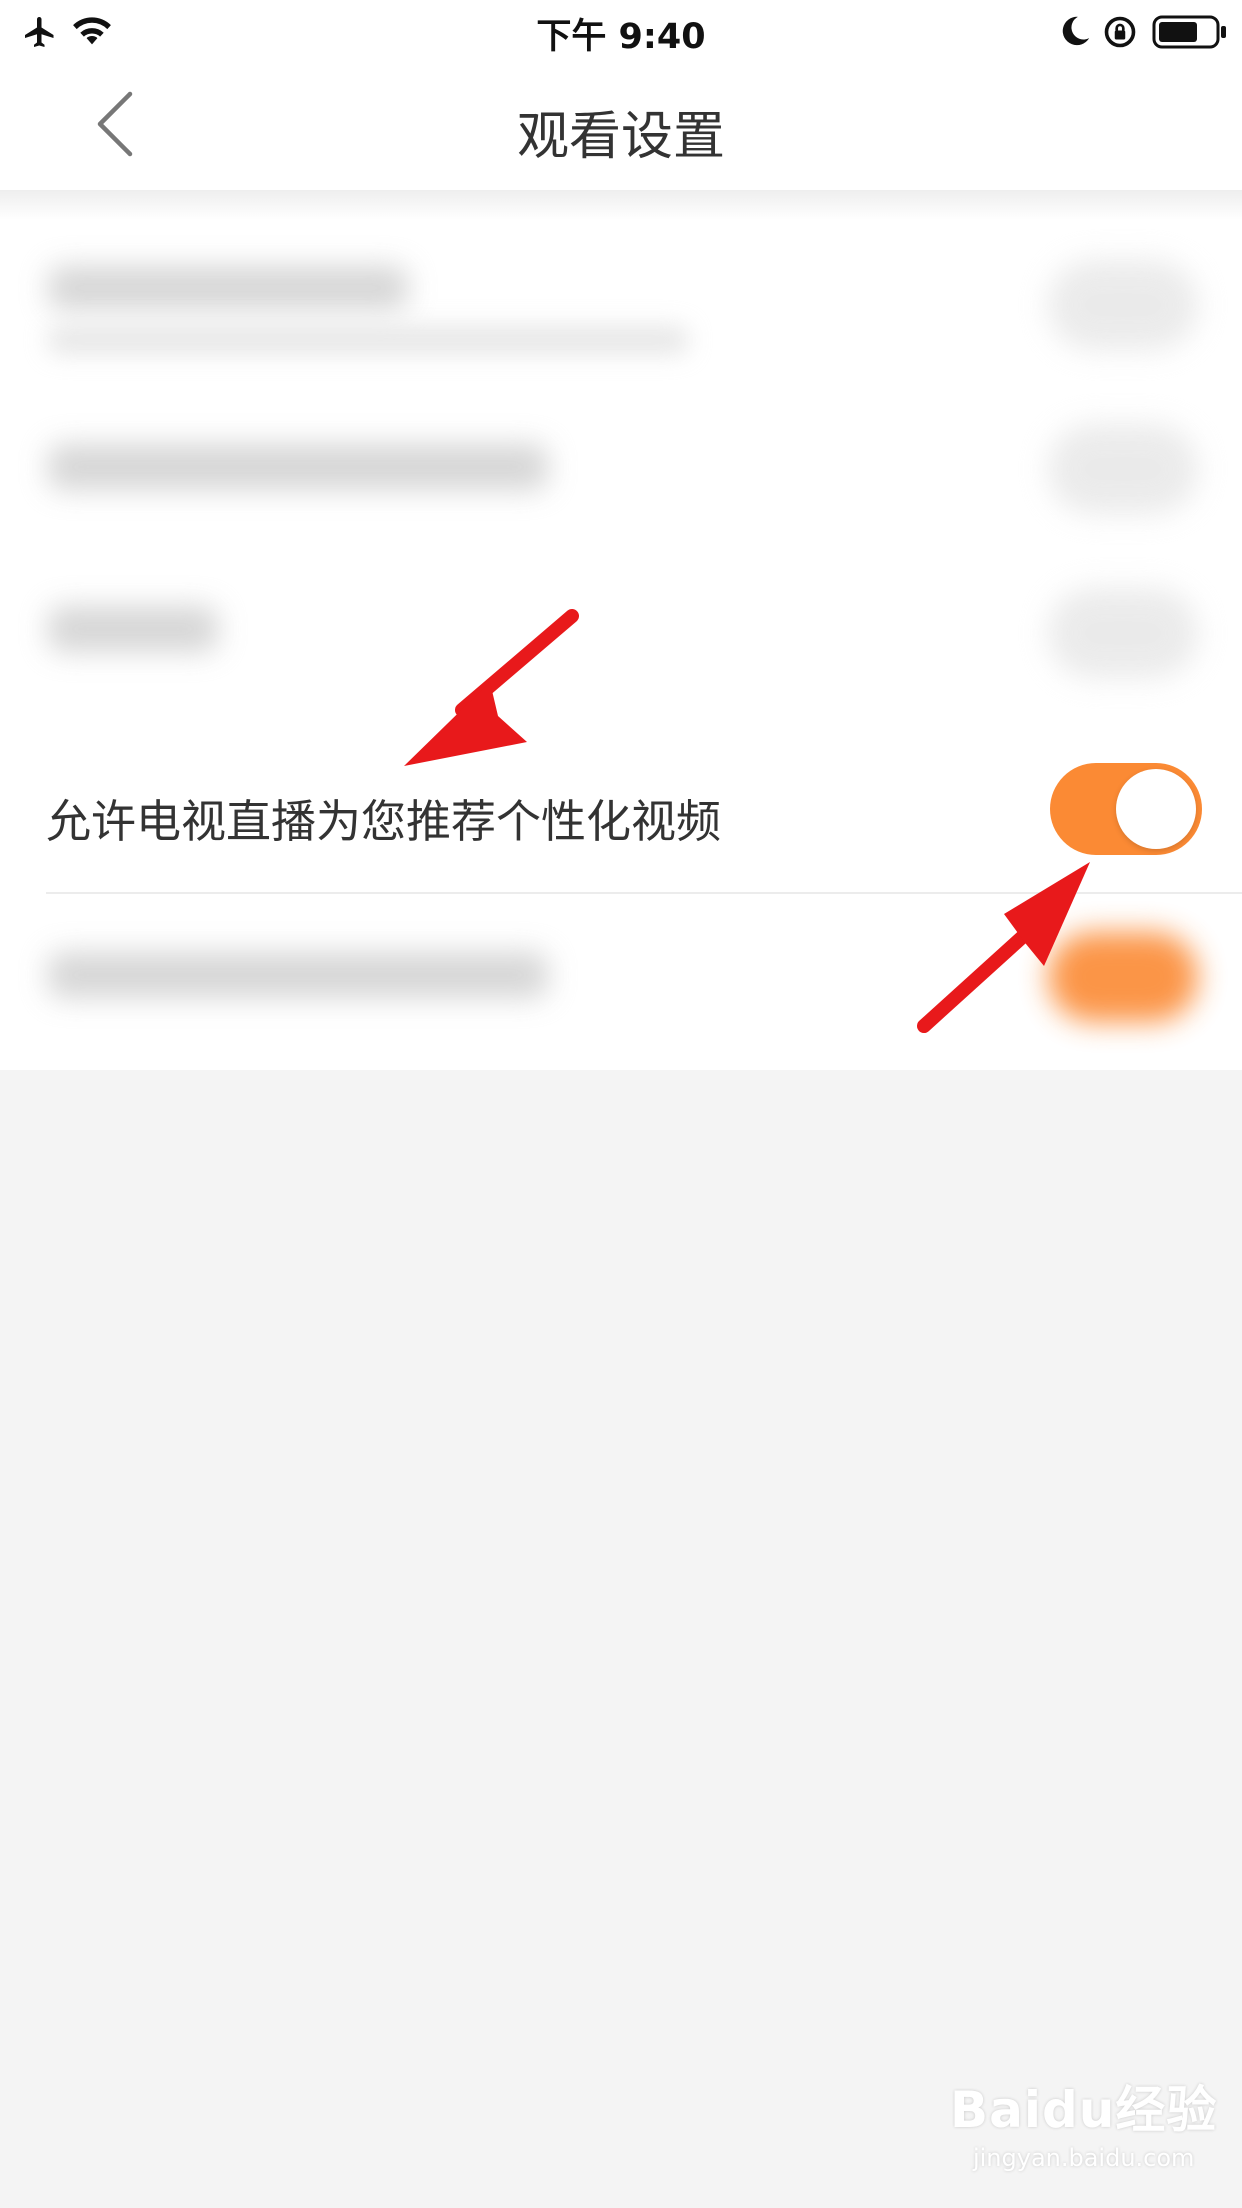 The image size is (1242, 2208). Describe the element at coordinates (644, 893) in the screenshot. I see `divider` at that location.